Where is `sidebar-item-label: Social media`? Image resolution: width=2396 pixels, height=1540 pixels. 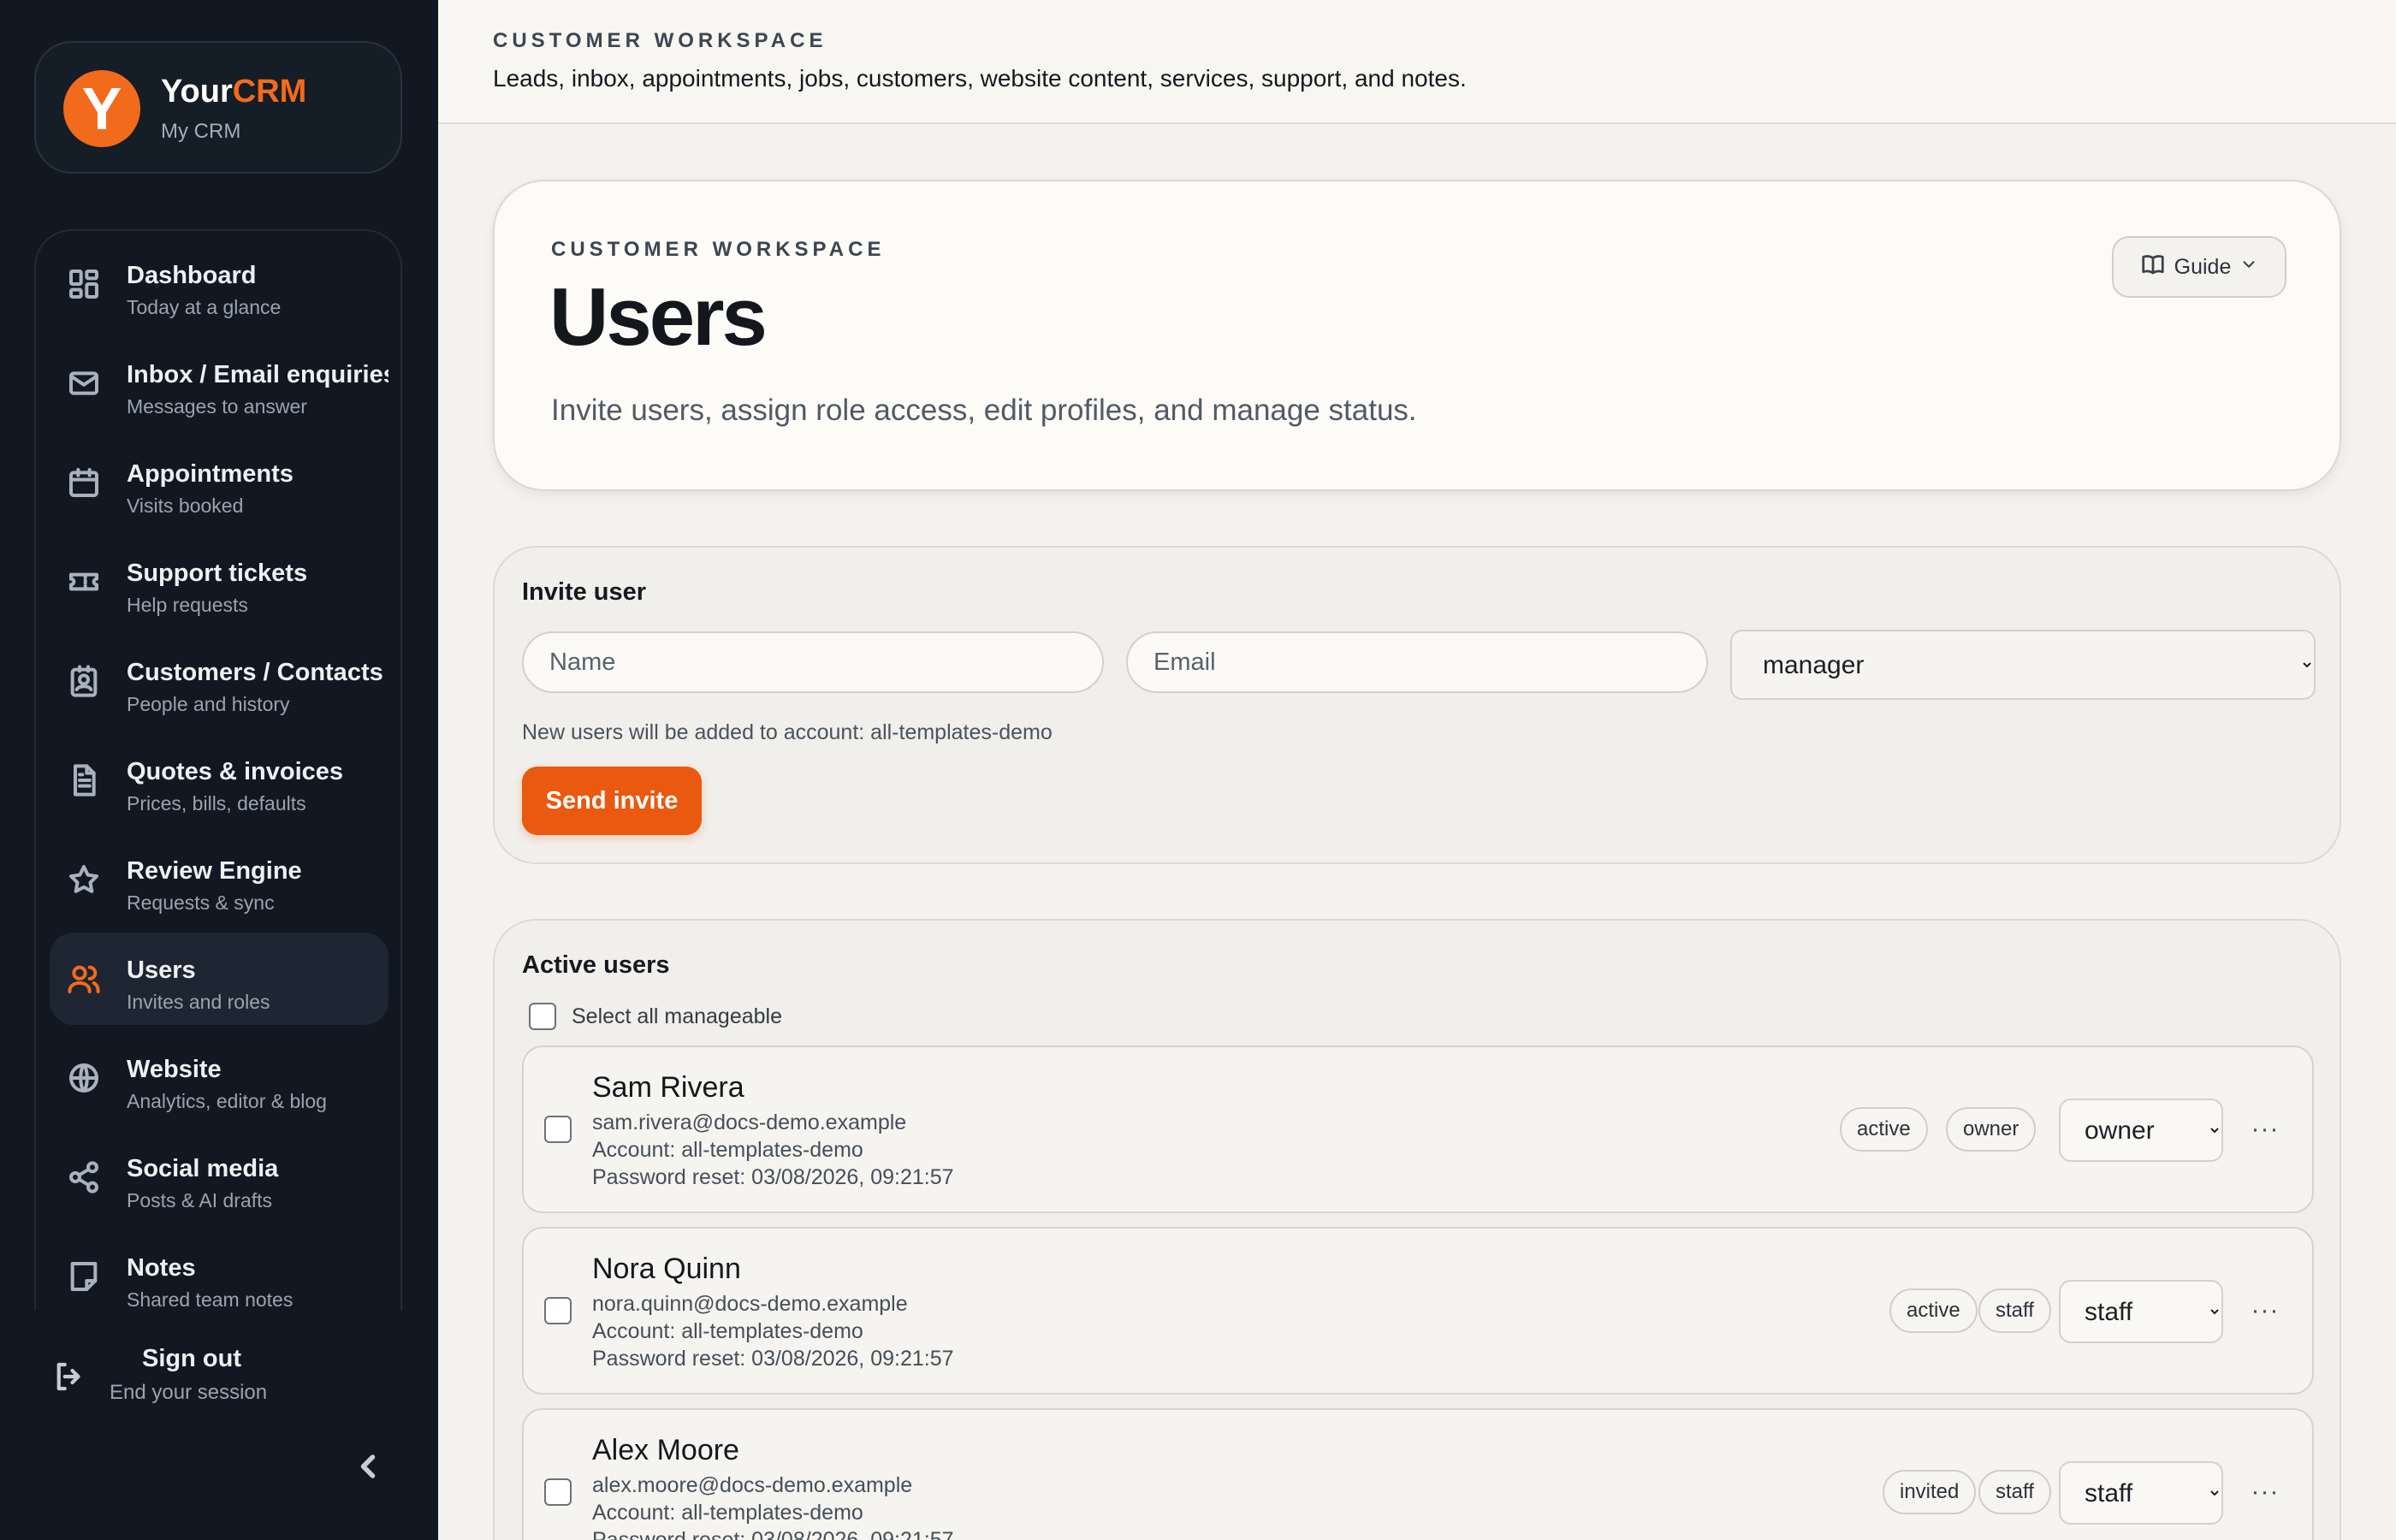
sidebar-item-label: Social media is located at coordinates (203, 1168).